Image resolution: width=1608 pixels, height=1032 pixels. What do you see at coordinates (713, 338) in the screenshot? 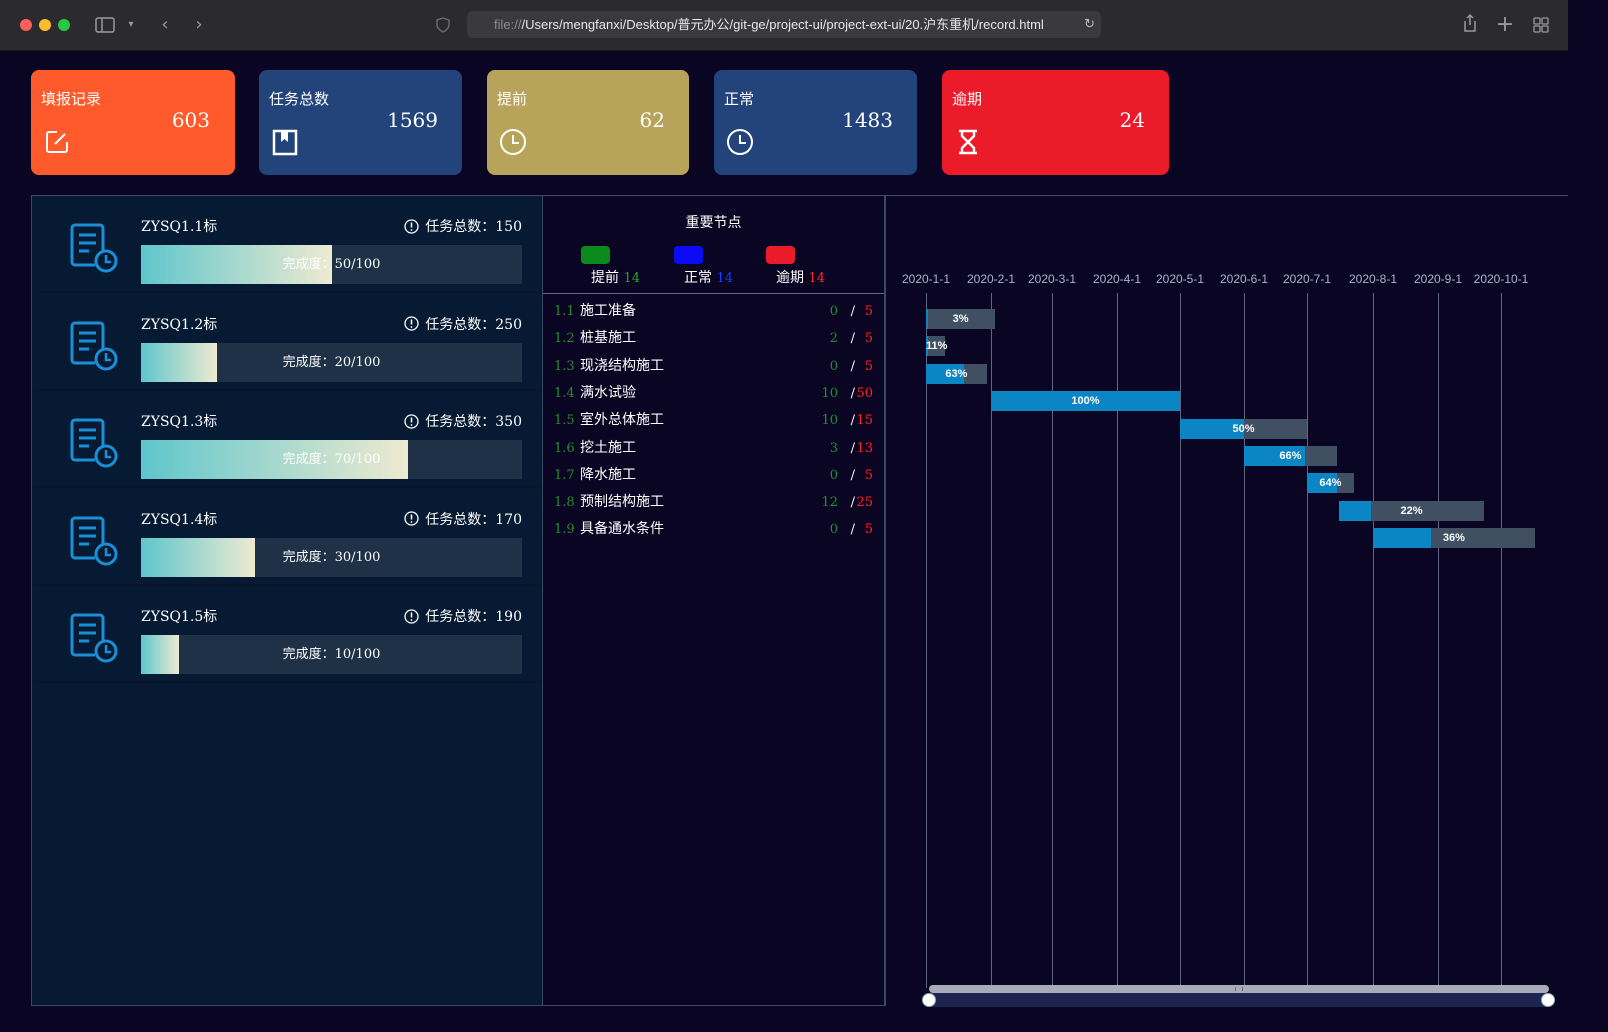
I see `node-row: 1.2 桩基施工 2 / 5` at bounding box center [713, 338].